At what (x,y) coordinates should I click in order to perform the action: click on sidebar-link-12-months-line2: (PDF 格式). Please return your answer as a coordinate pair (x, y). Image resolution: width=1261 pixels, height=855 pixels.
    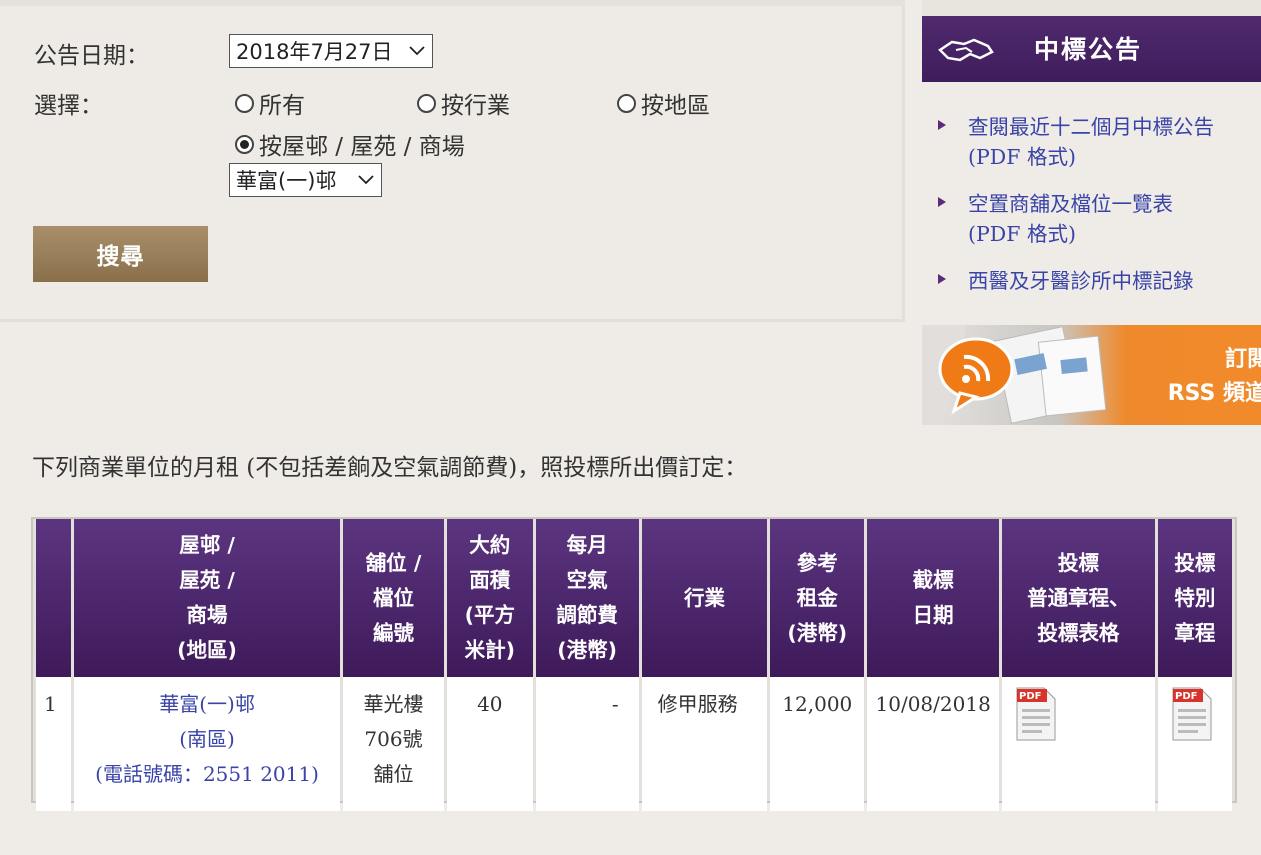
    Looking at the image, I should click on (1022, 157).